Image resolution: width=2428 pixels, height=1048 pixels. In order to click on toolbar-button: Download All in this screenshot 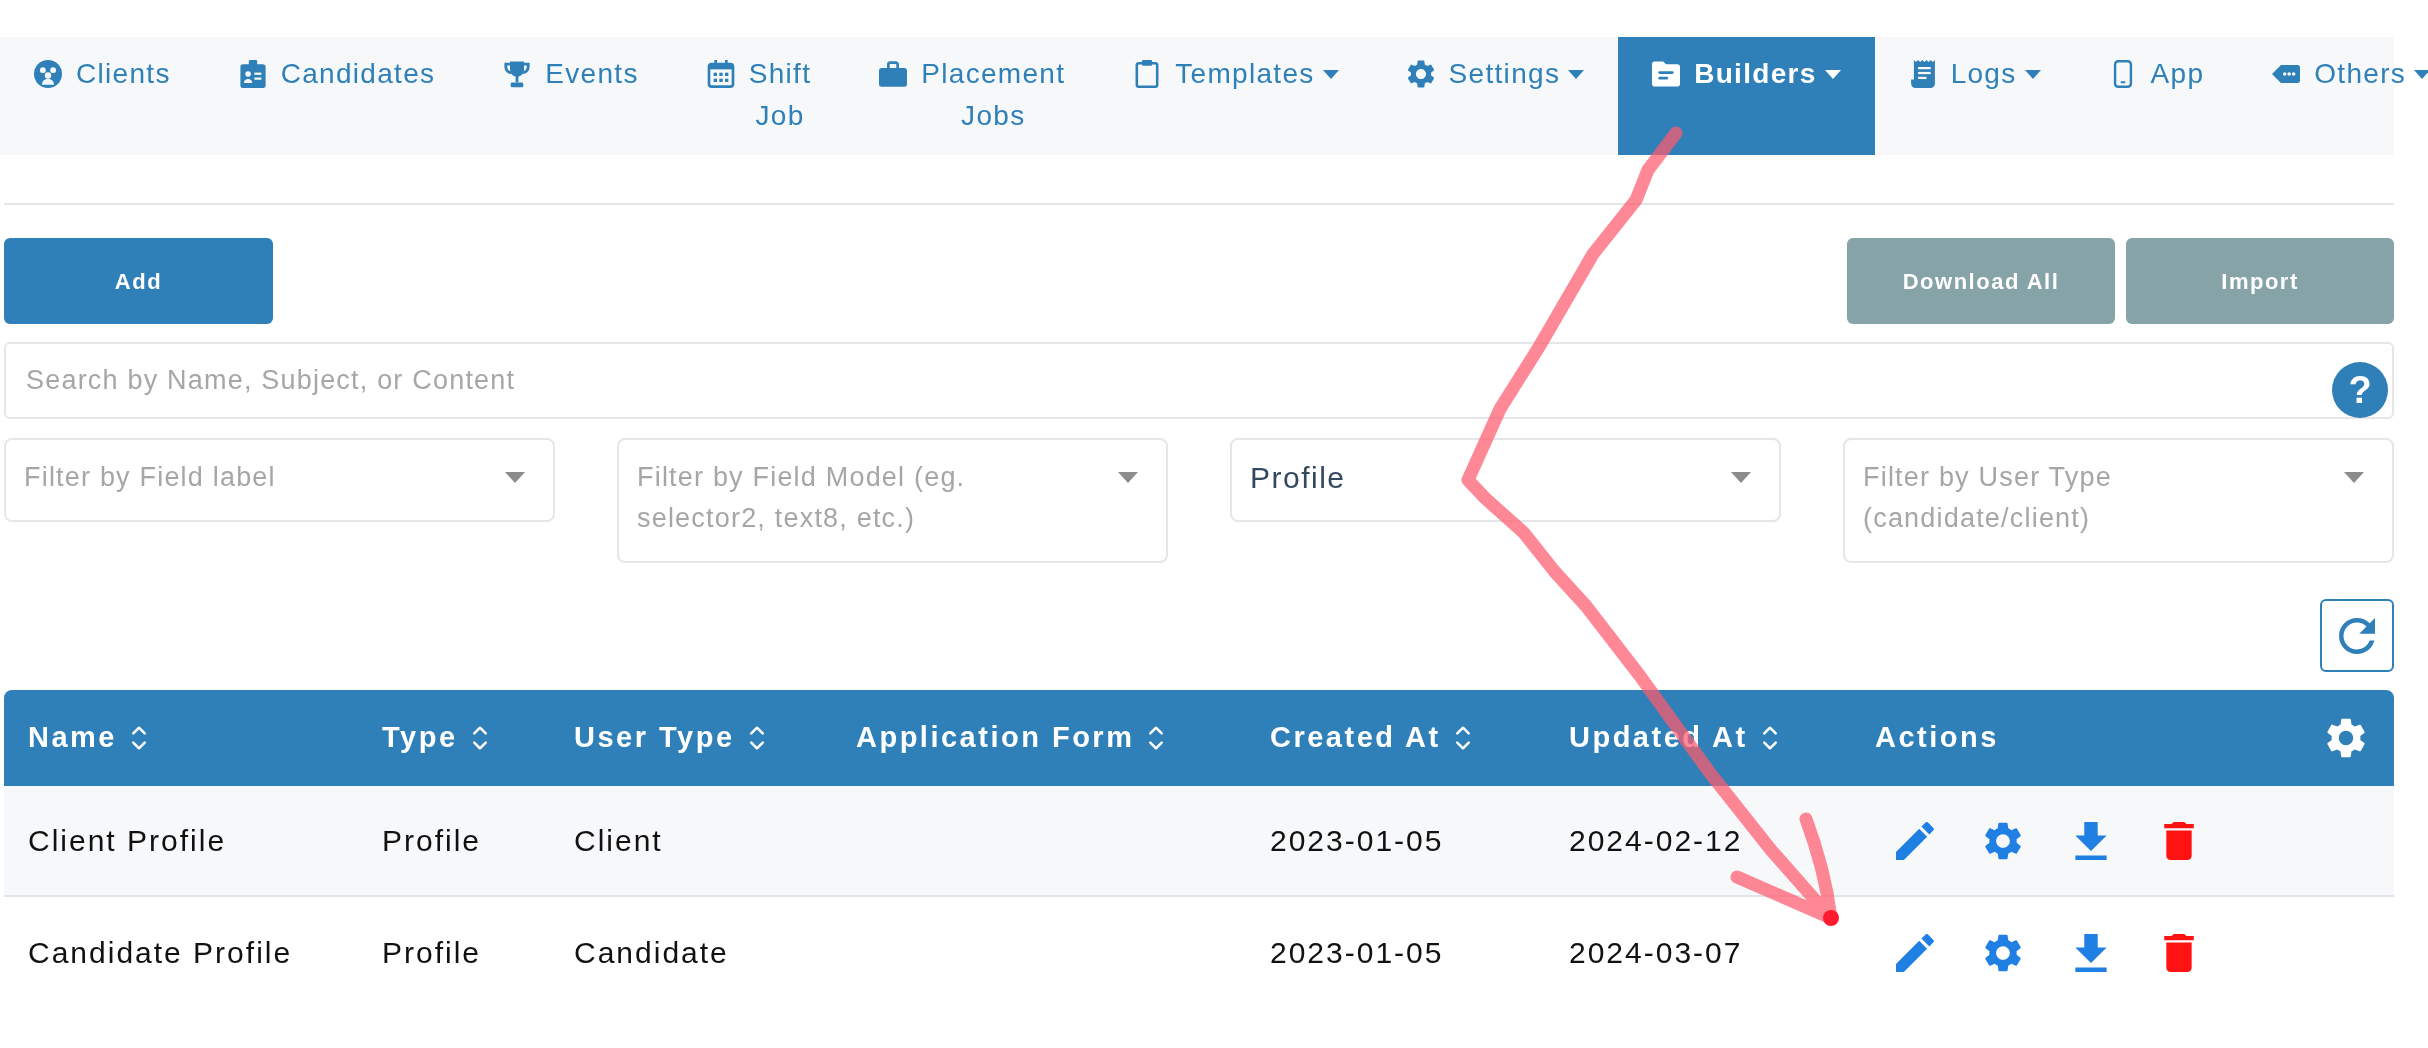, I will do `click(1981, 281)`.